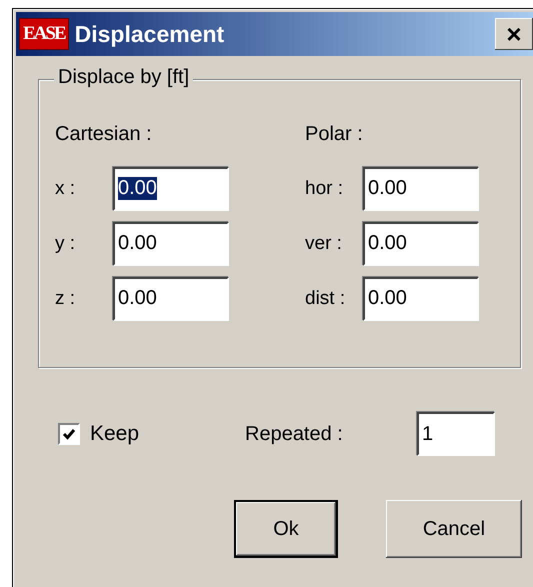 The height and width of the screenshot is (587, 533). Describe the element at coordinates (454, 529) in the screenshot. I see `dialog-button: Cancel` at that location.